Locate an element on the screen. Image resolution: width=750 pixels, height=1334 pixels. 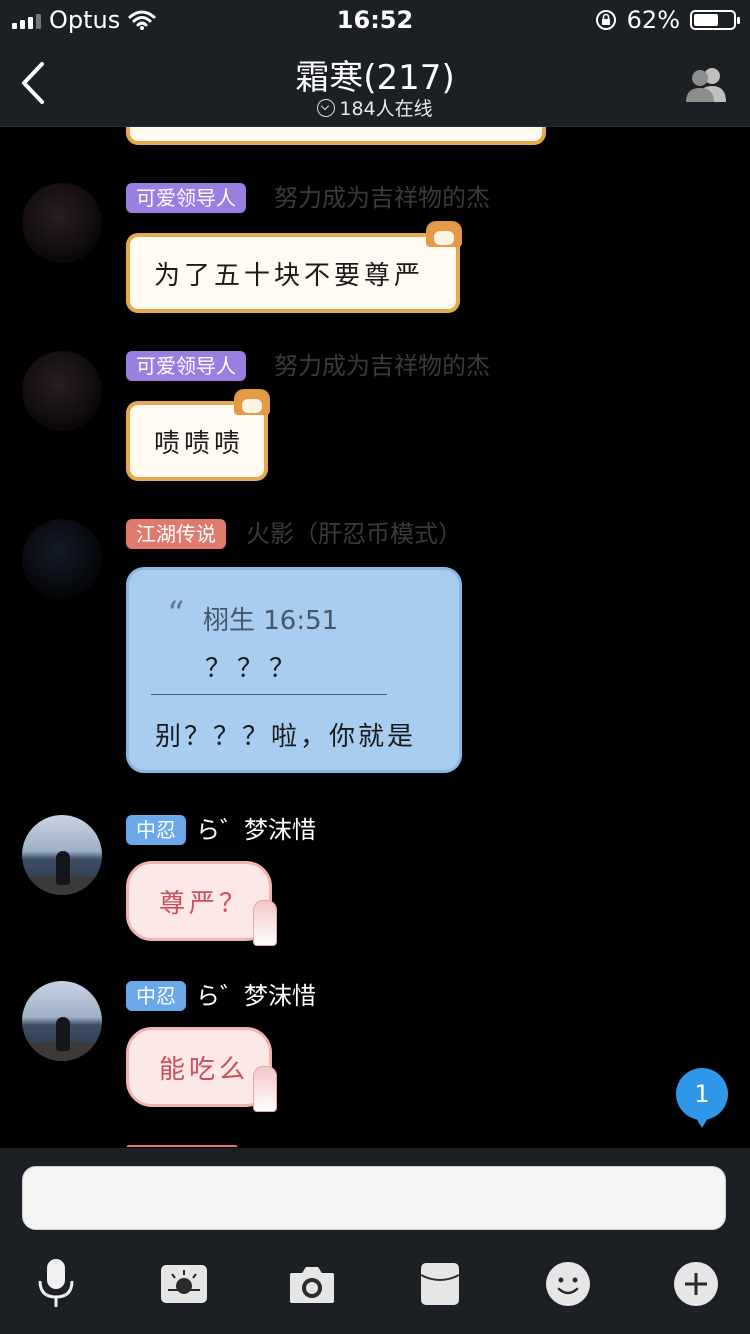
online-count-text: 184人在线 is located at coordinates (386, 109).